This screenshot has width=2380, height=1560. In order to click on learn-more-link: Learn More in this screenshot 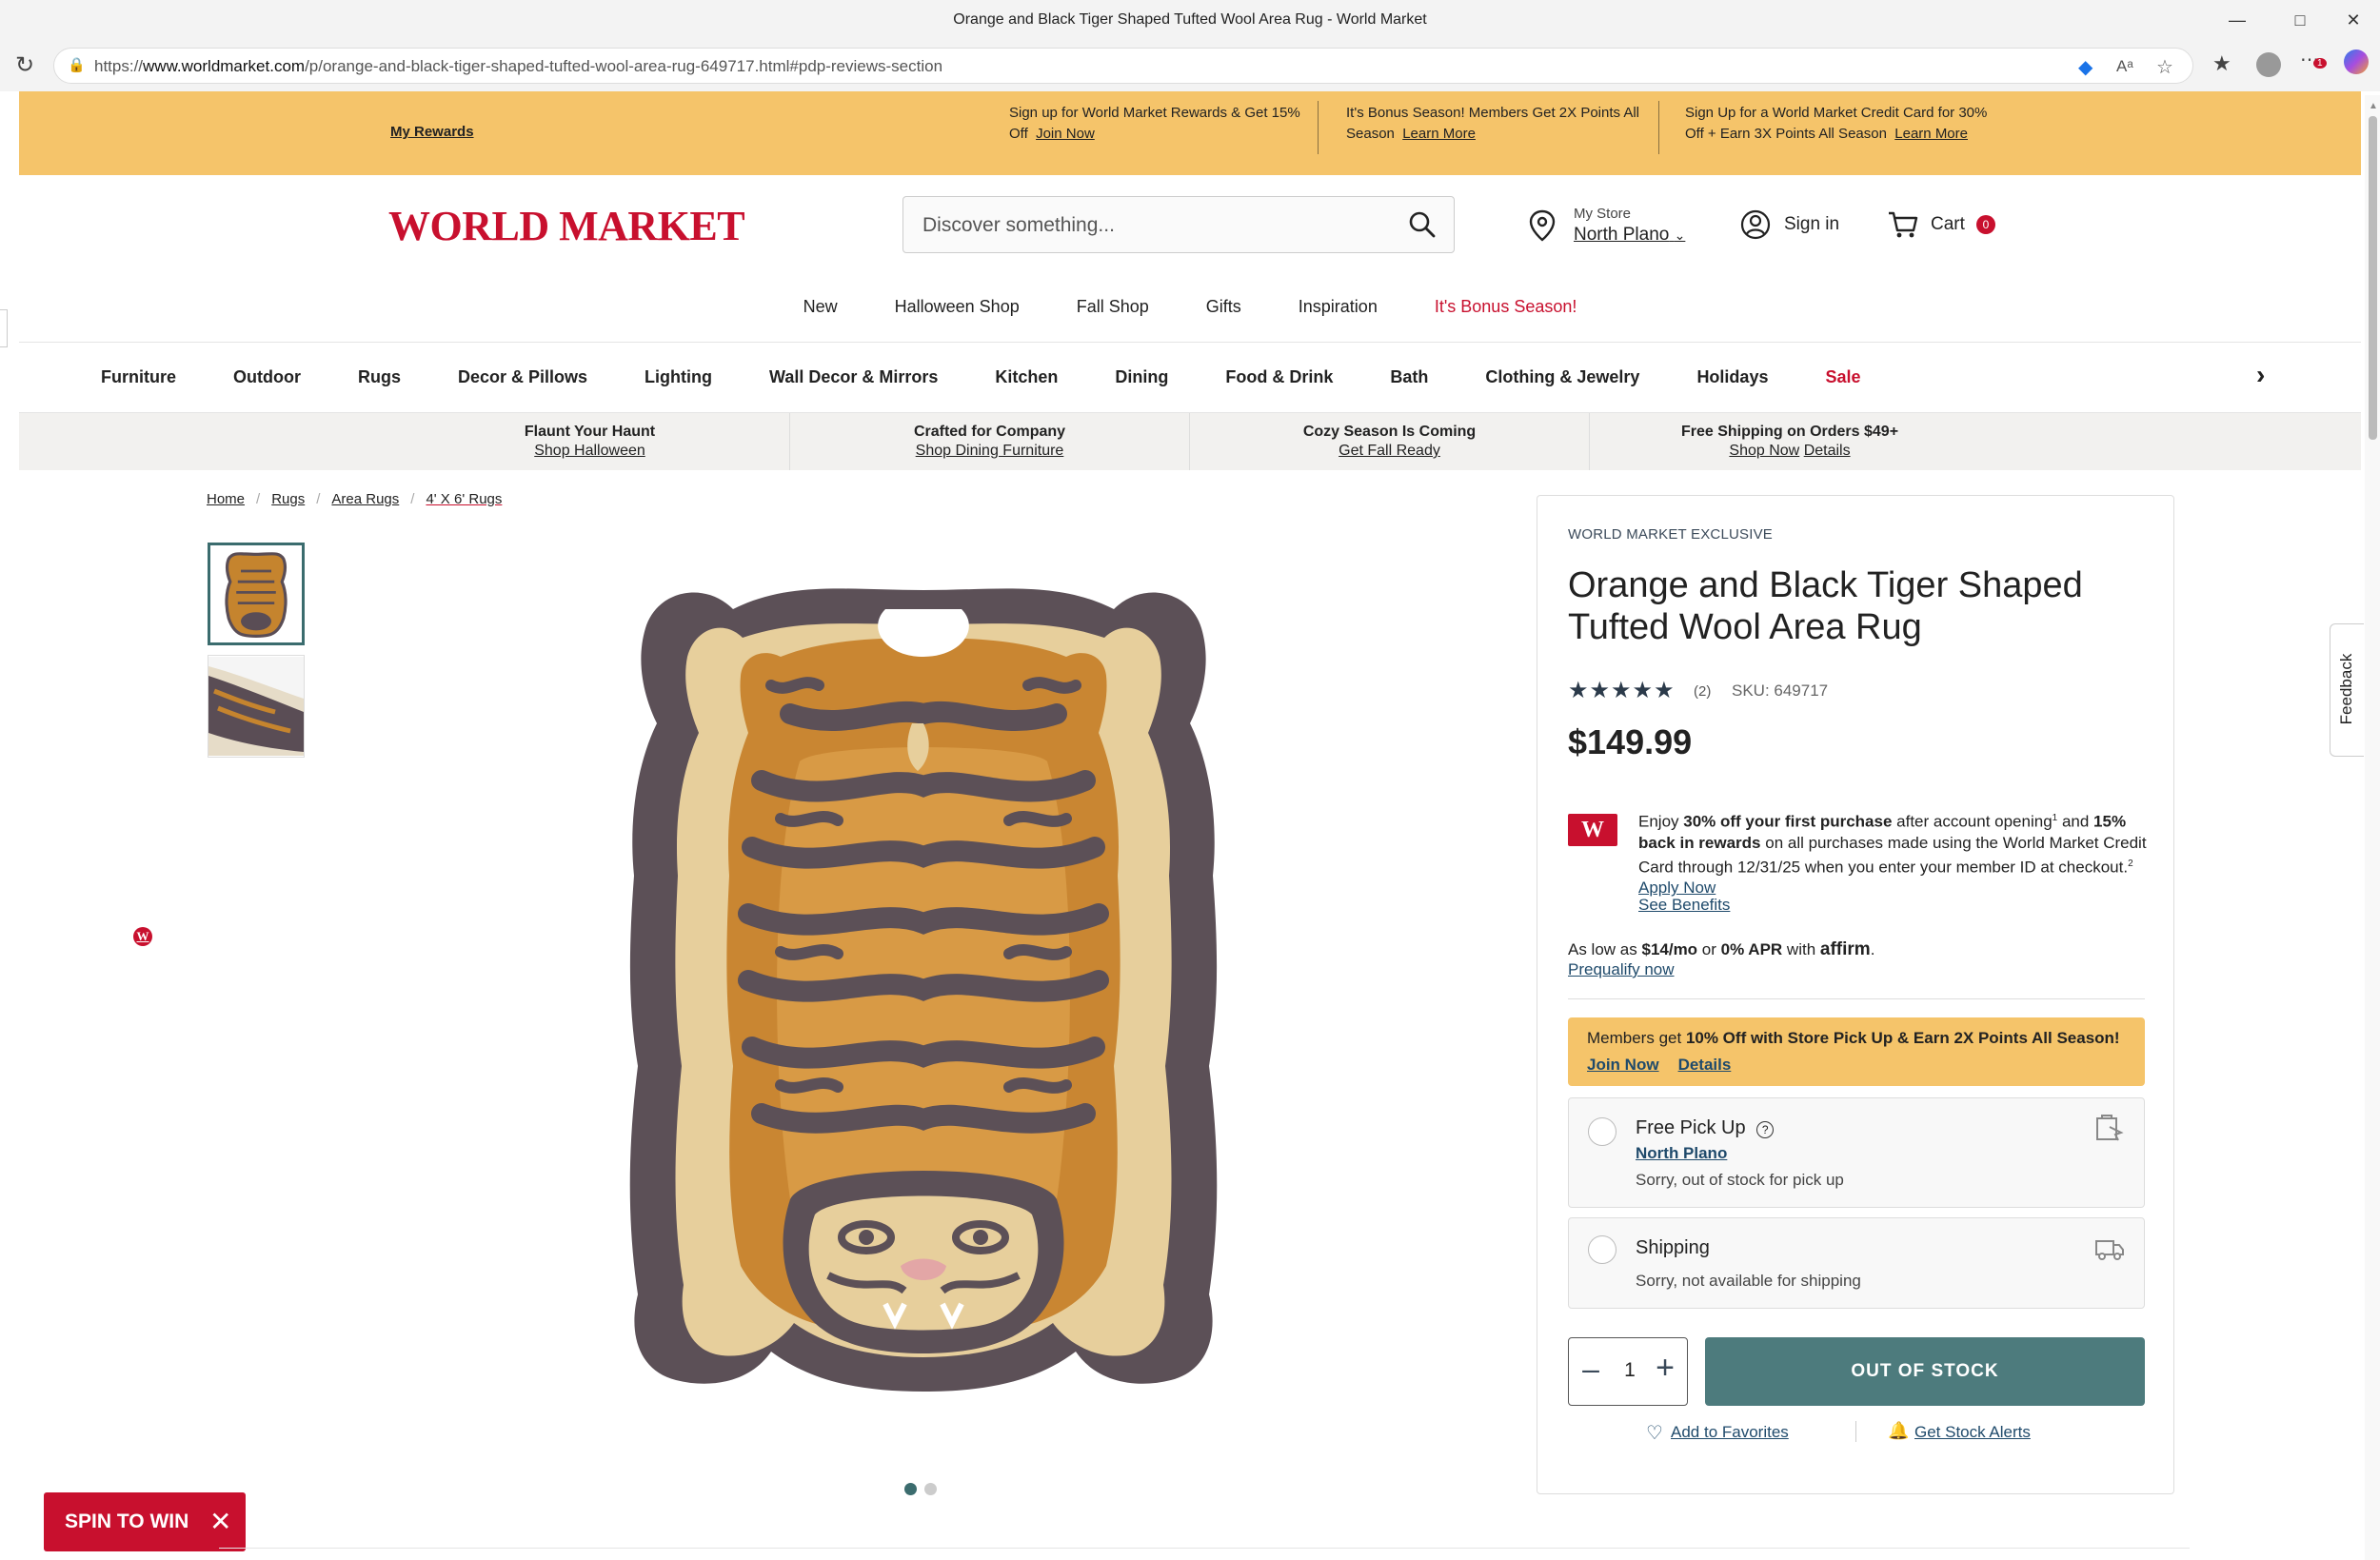, I will do `click(1439, 134)`.